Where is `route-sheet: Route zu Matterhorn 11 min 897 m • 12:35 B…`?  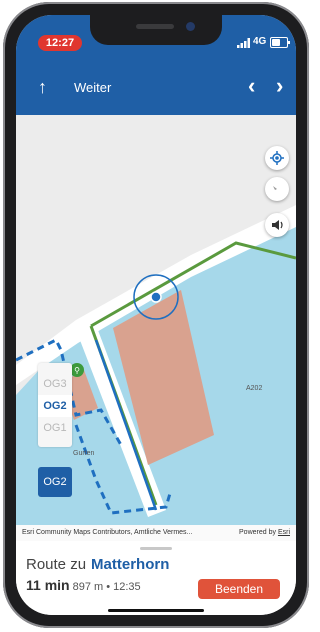
route-sheet: Route zu Matterhorn 11 min 897 m • 12:35 B… is located at coordinates (156, 578).